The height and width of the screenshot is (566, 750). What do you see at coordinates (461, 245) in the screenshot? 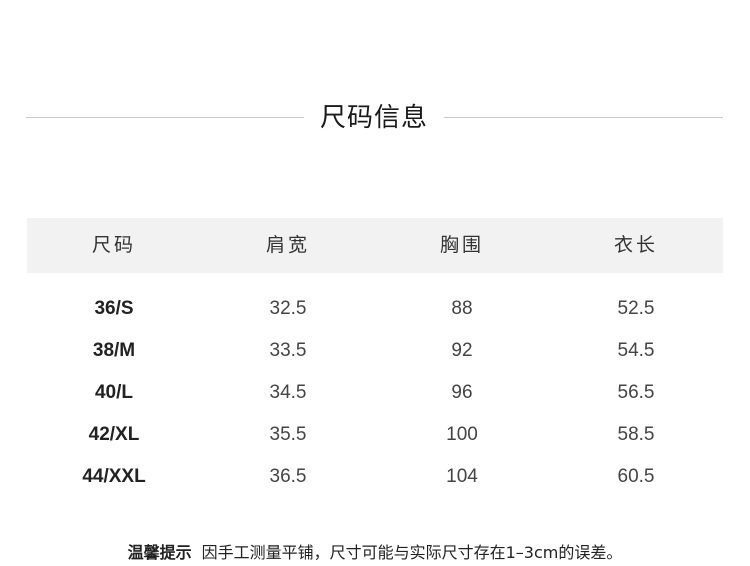
I see `header-chest: 胸围` at bounding box center [461, 245].